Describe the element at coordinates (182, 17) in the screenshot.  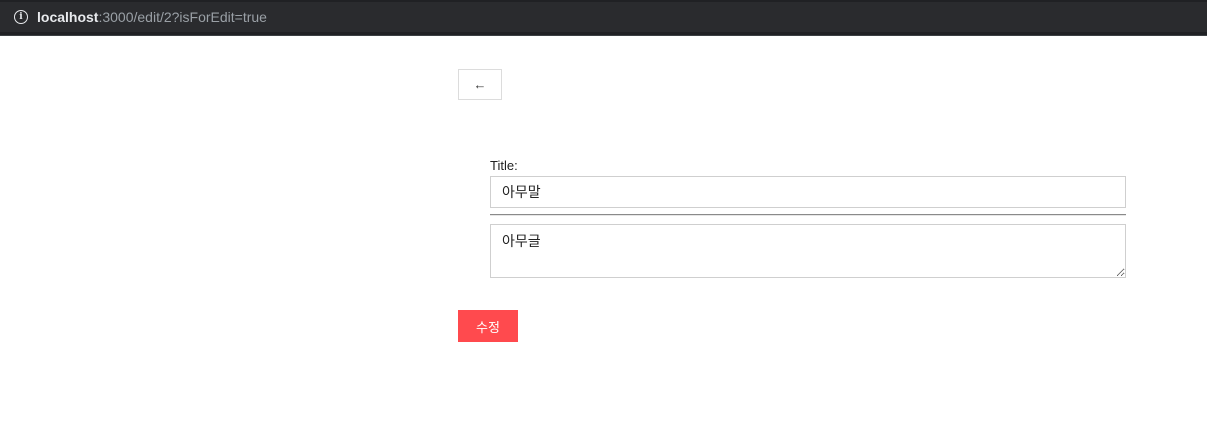
I see `url-path: :3000/edit/2?isForEdit=true` at that location.